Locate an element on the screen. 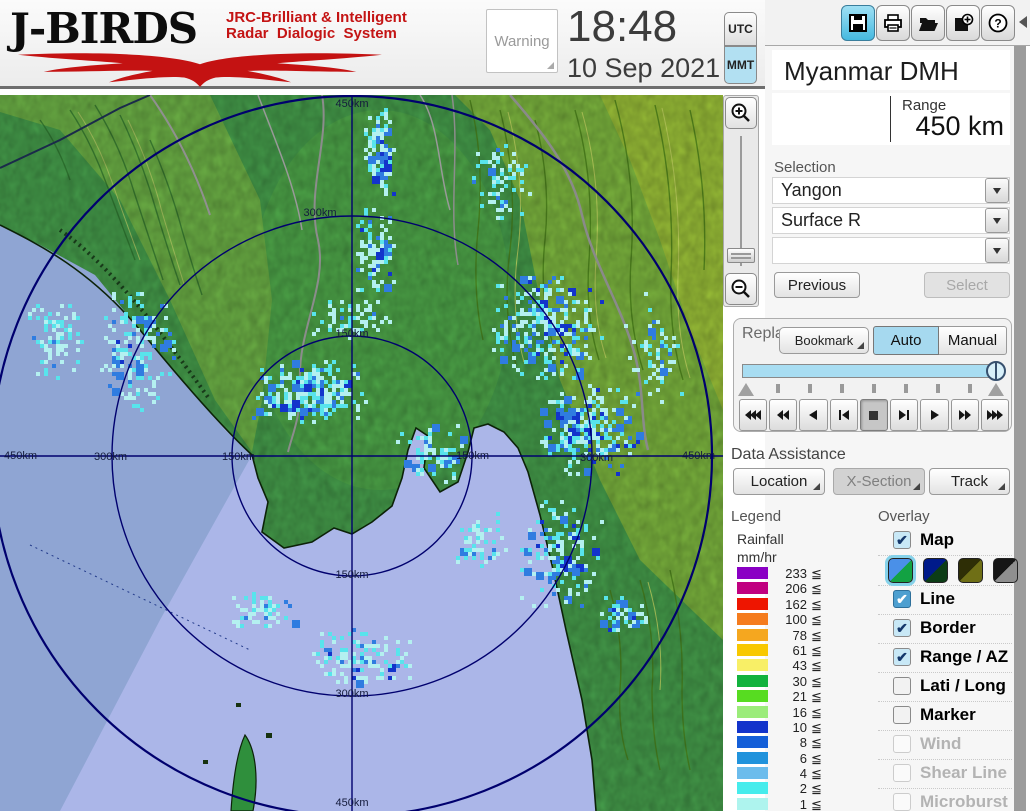  overlay-item-marker: Marker is located at coordinates (945, 716).